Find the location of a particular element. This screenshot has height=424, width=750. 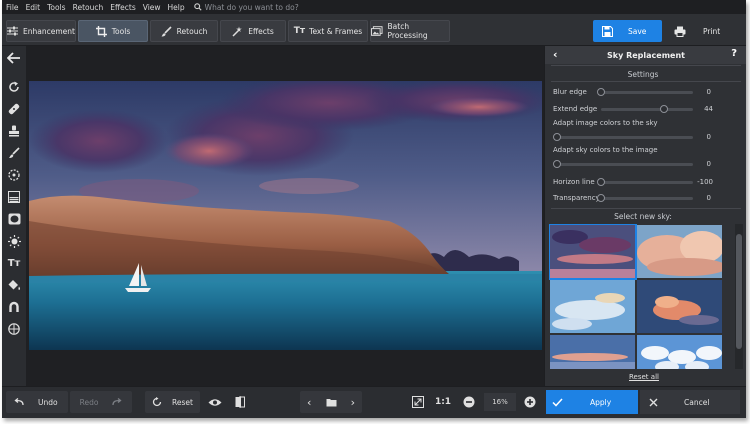

light-tool is located at coordinates (14, 241).